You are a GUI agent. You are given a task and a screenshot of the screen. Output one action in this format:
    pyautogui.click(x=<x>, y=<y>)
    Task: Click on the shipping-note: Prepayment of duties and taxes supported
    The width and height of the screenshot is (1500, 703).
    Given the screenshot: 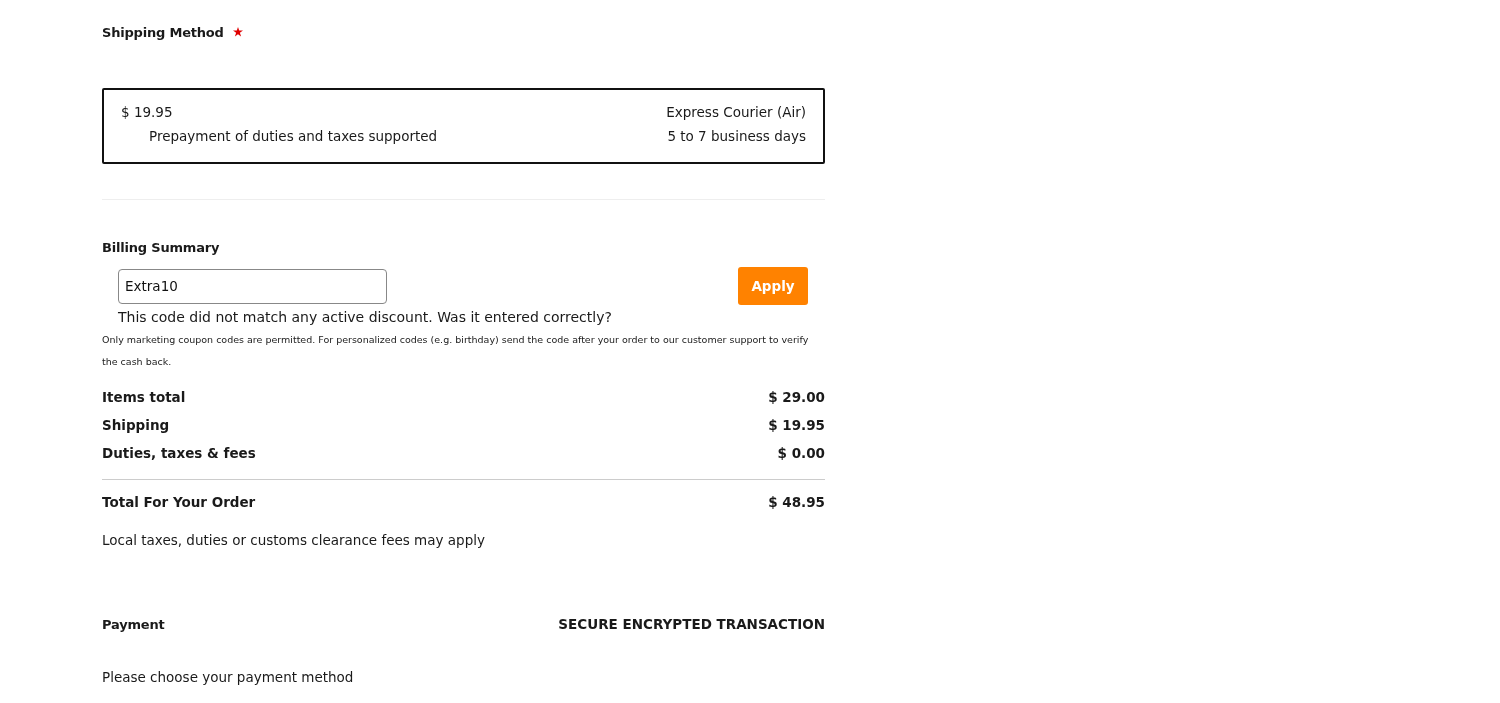 What is the action you would take?
    pyautogui.click(x=293, y=136)
    